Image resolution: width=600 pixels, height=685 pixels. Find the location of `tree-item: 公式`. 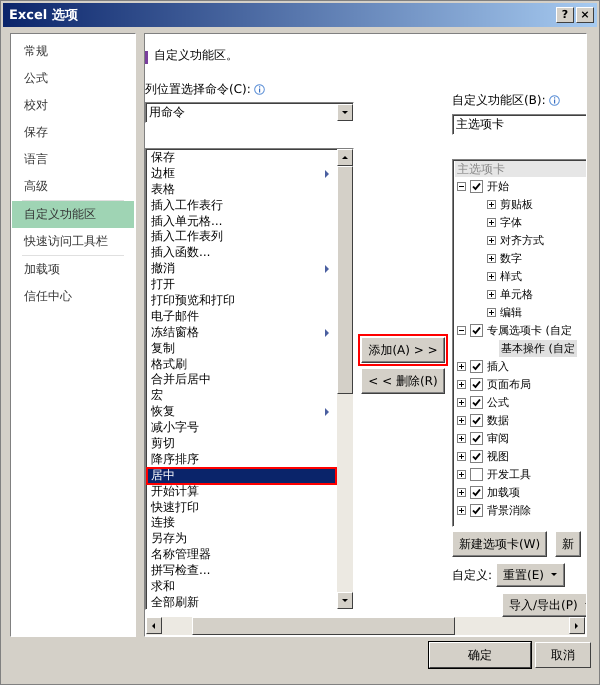

tree-item: 公式 is located at coordinates (498, 402).